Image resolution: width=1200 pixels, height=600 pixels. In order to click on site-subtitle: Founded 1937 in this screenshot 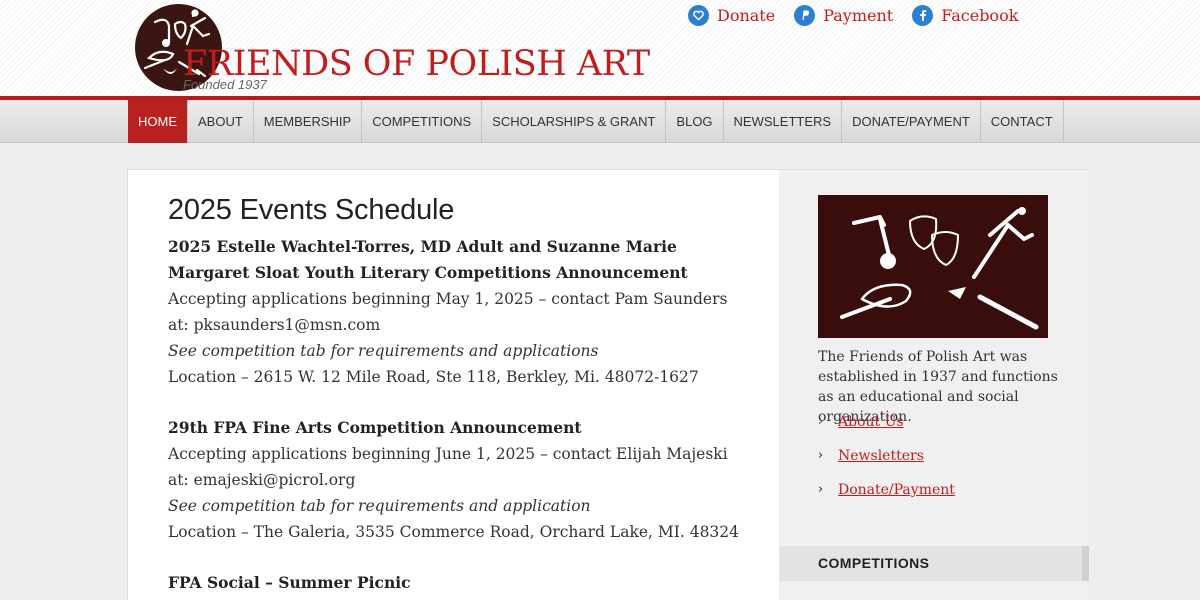, I will do `click(225, 84)`.